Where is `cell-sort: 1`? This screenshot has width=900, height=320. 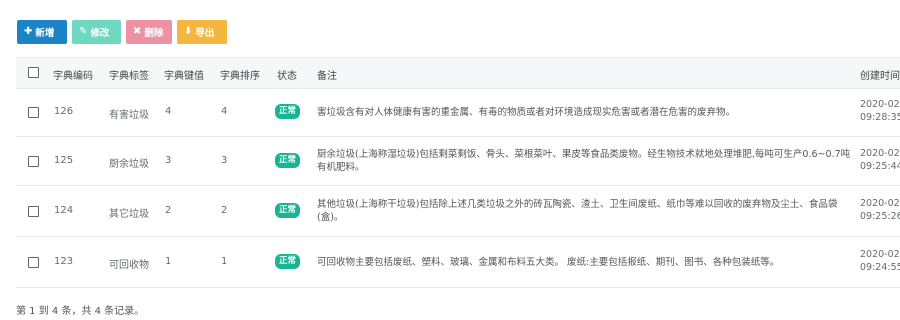 cell-sort: 1 is located at coordinates (224, 261).